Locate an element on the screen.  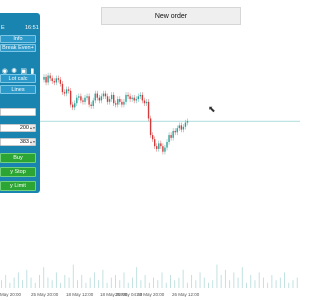
panel-corner-label: E is located at coordinates (3, 28).